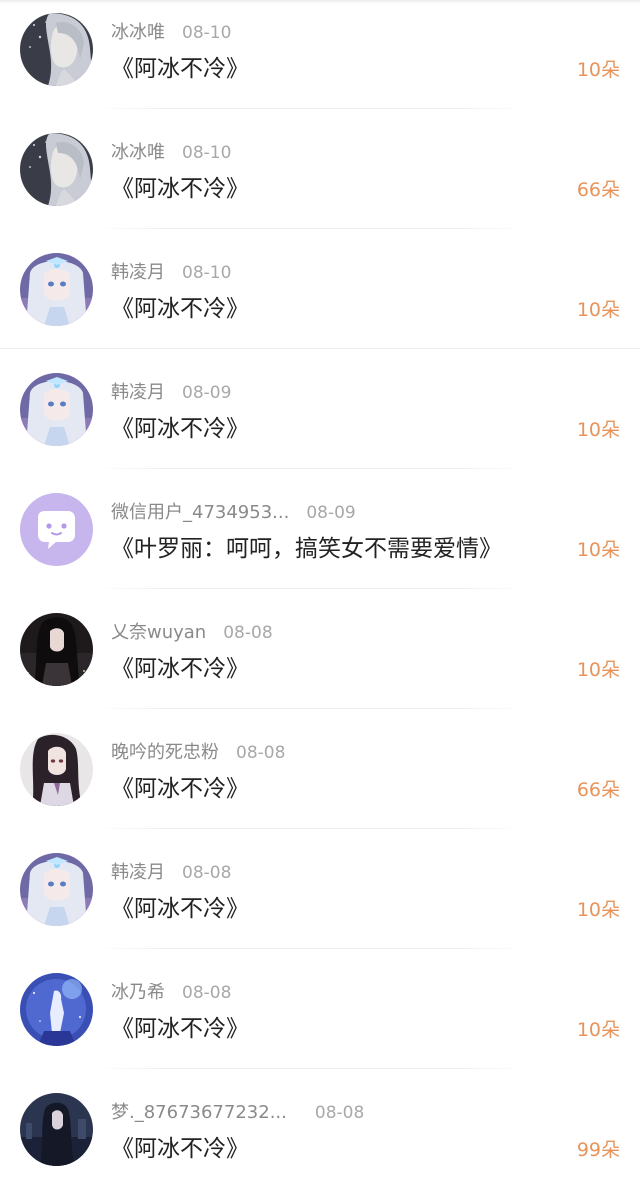 The image size is (640, 1200). What do you see at coordinates (320, 180) in the screenshot?
I see `gift-record-row: 冰冰唯 08-10 《阿冰不冷》 66朵` at bounding box center [320, 180].